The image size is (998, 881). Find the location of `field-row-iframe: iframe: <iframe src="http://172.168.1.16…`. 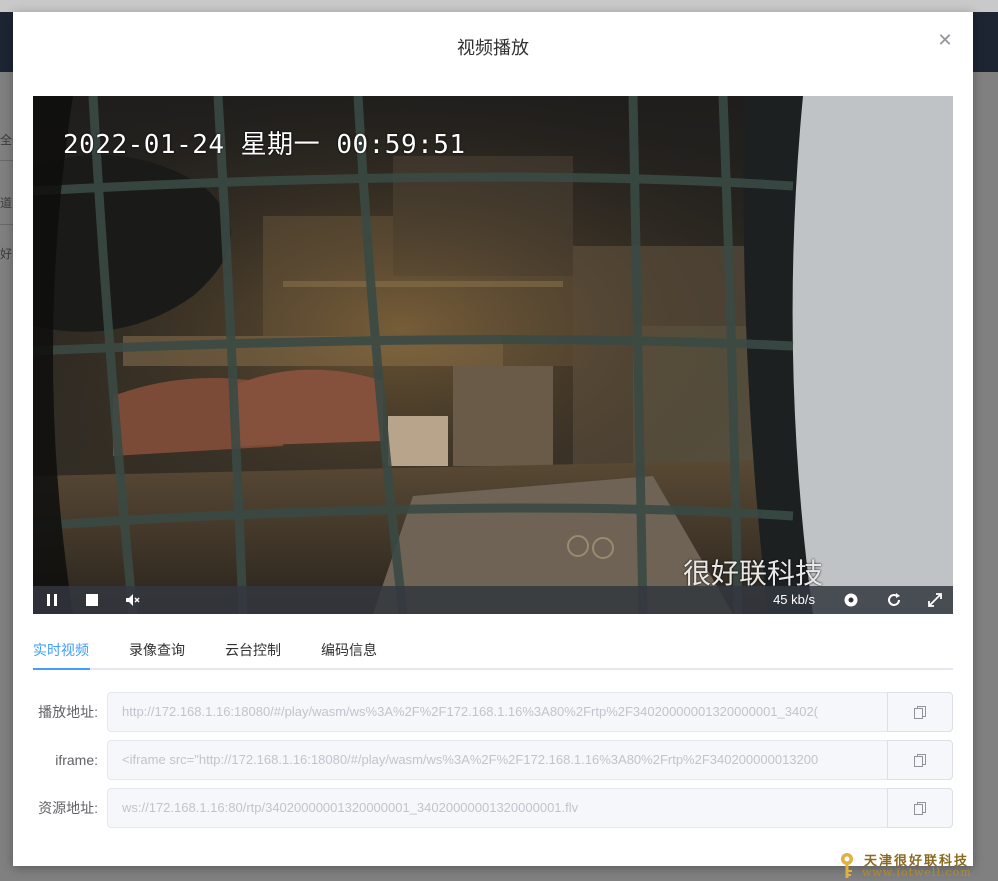

field-row-iframe: iframe: <iframe src="http://172.168.1.16… is located at coordinates (493, 760).